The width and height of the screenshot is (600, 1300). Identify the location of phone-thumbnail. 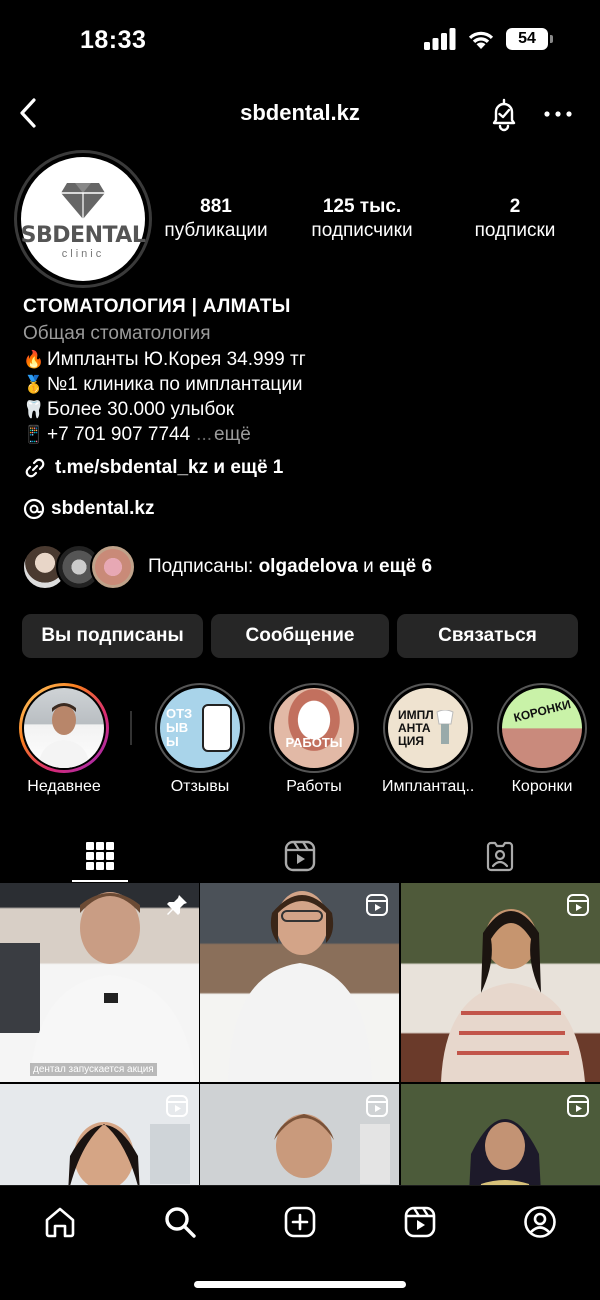
(217, 728).